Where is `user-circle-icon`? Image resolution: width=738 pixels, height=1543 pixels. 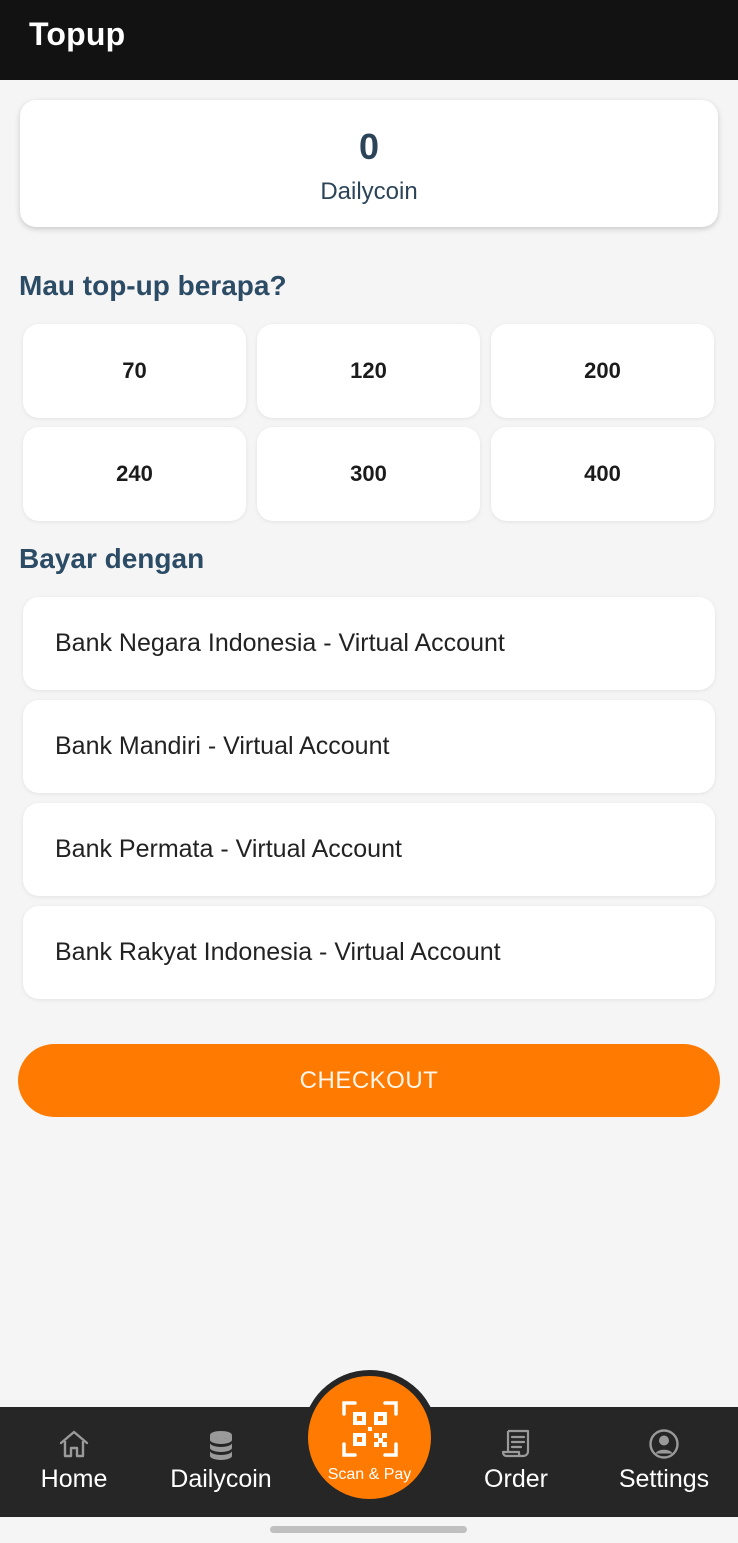 user-circle-icon is located at coordinates (664, 1444).